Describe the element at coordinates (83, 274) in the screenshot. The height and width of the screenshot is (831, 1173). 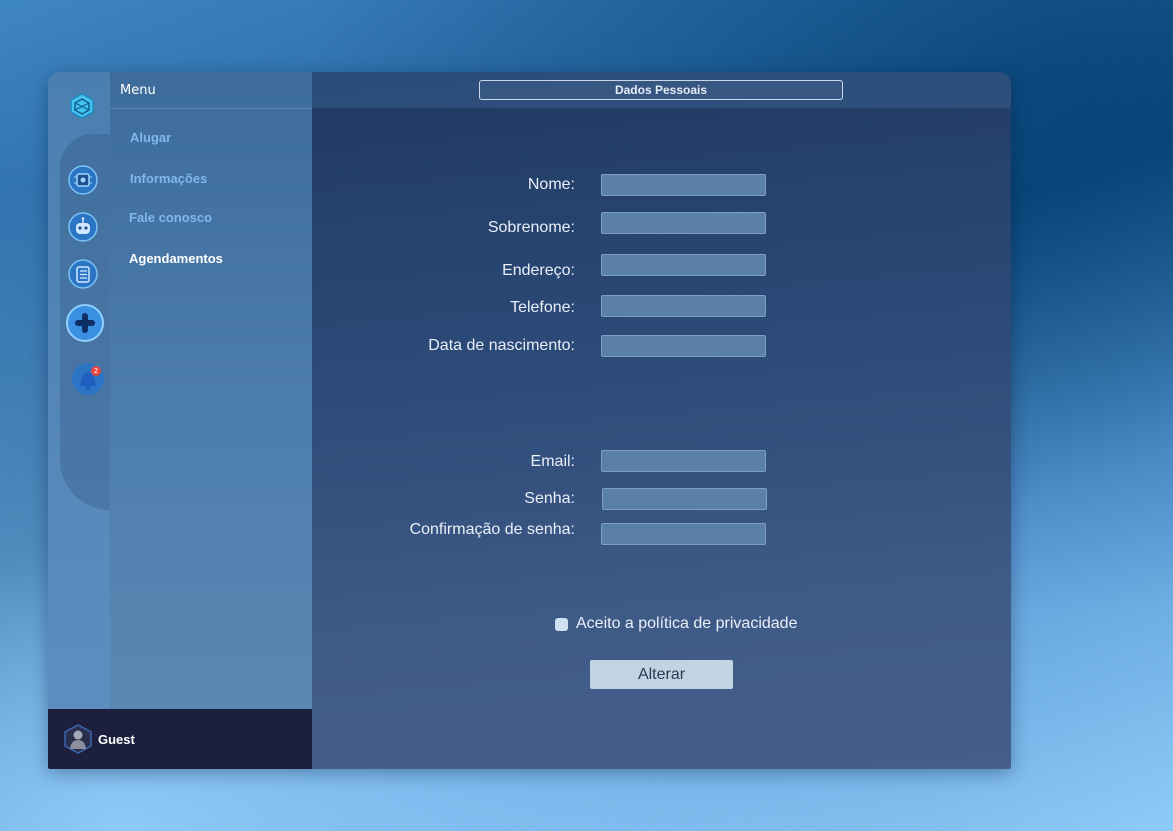
I see `list-icon` at that location.